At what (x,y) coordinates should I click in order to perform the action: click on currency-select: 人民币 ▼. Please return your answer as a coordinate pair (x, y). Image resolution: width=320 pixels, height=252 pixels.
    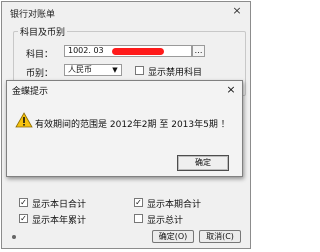
    Looking at the image, I should click on (93, 70).